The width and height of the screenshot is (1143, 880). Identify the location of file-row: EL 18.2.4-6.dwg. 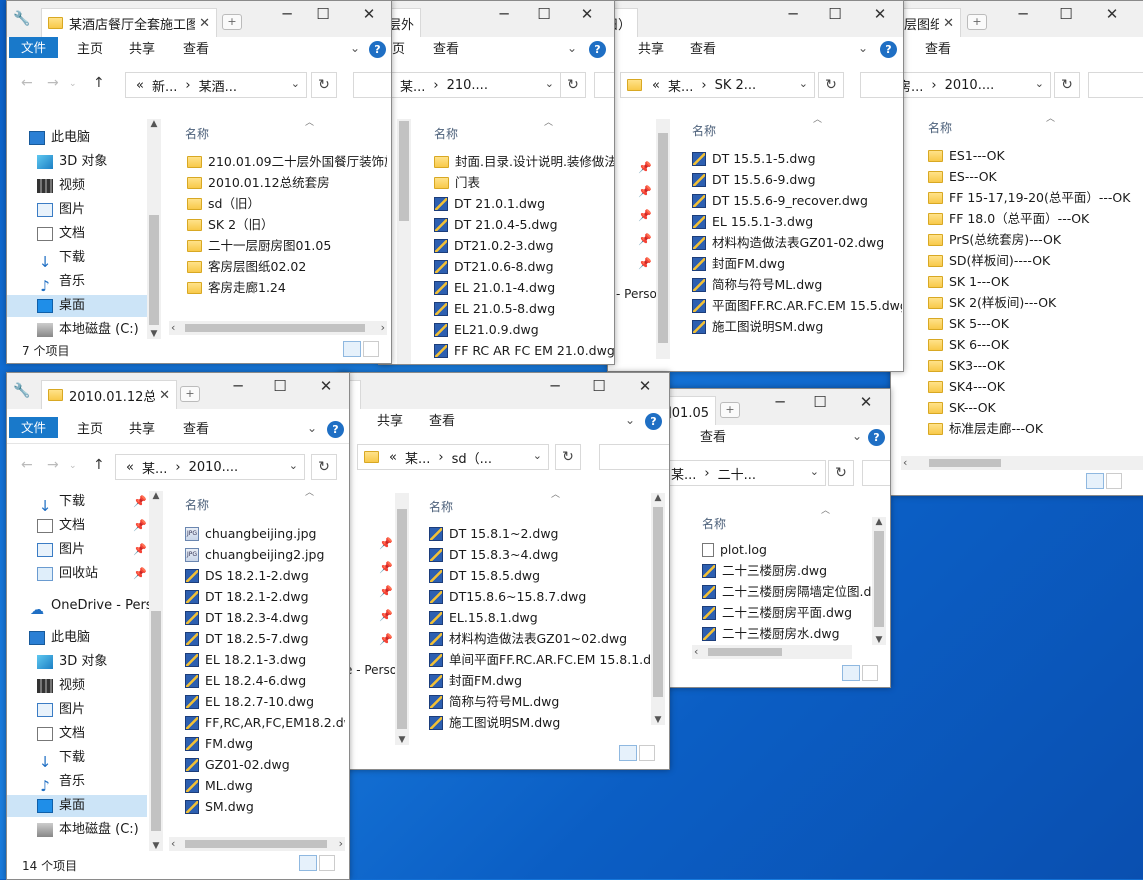
(265, 680).